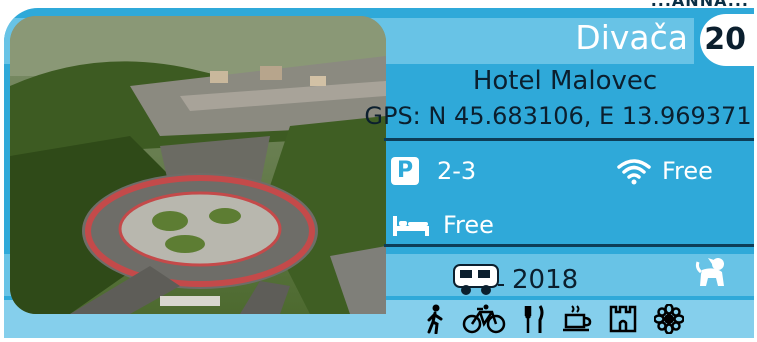 The height and width of the screenshot is (342, 757). Describe the element at coordinates (545, 280) in the screenshot. I see `year-value: 2018` at that location.